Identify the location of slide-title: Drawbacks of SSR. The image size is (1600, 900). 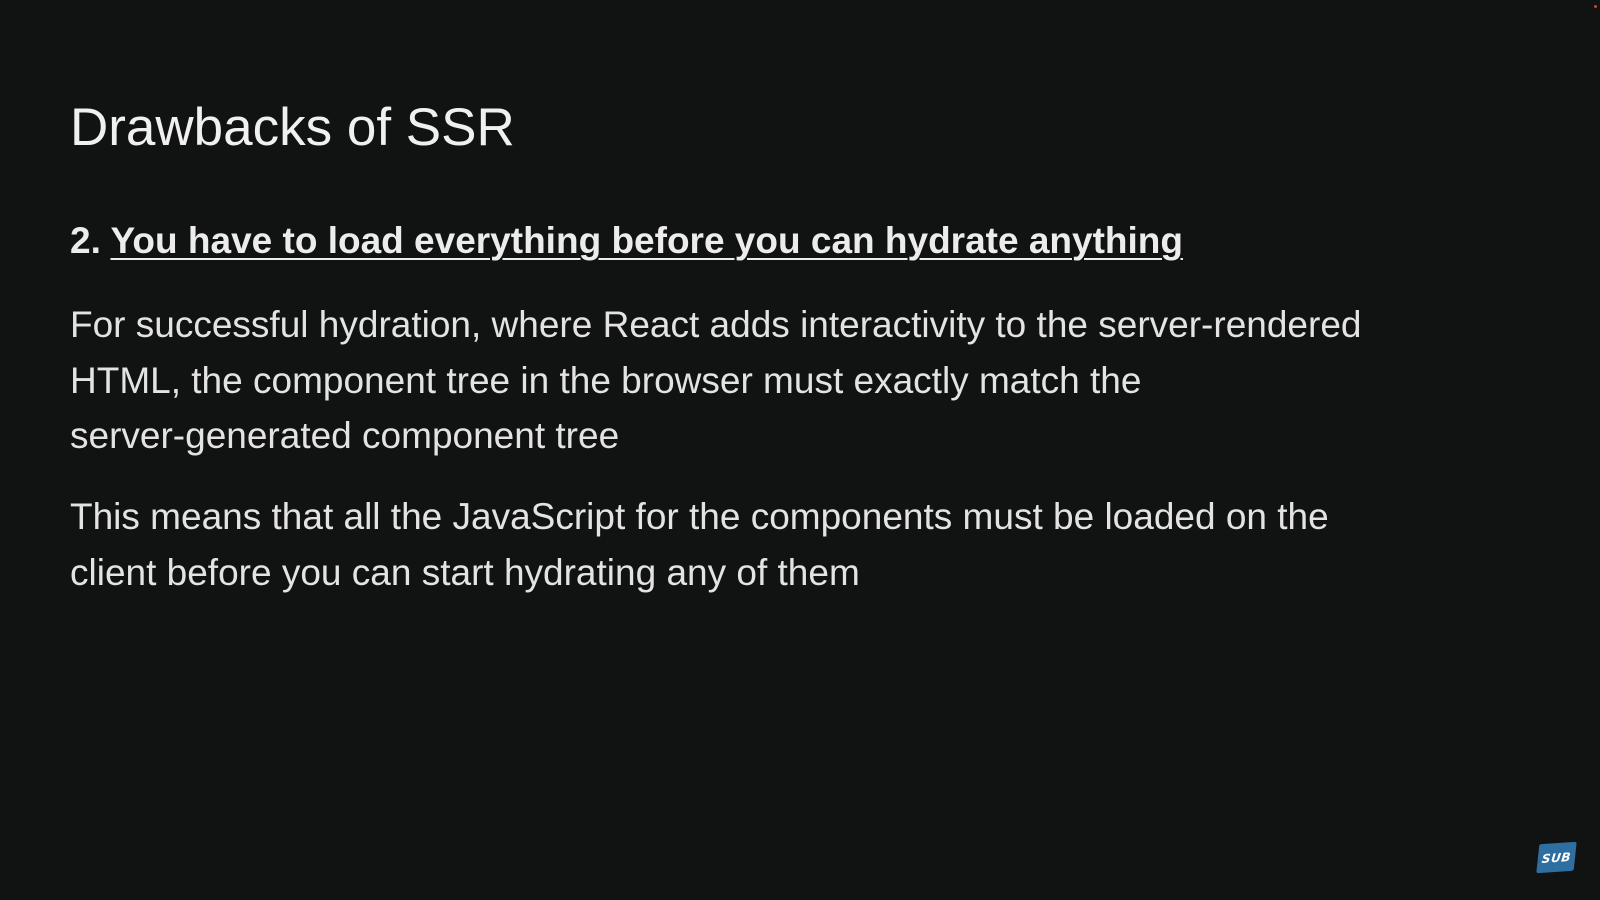
(292, 127).